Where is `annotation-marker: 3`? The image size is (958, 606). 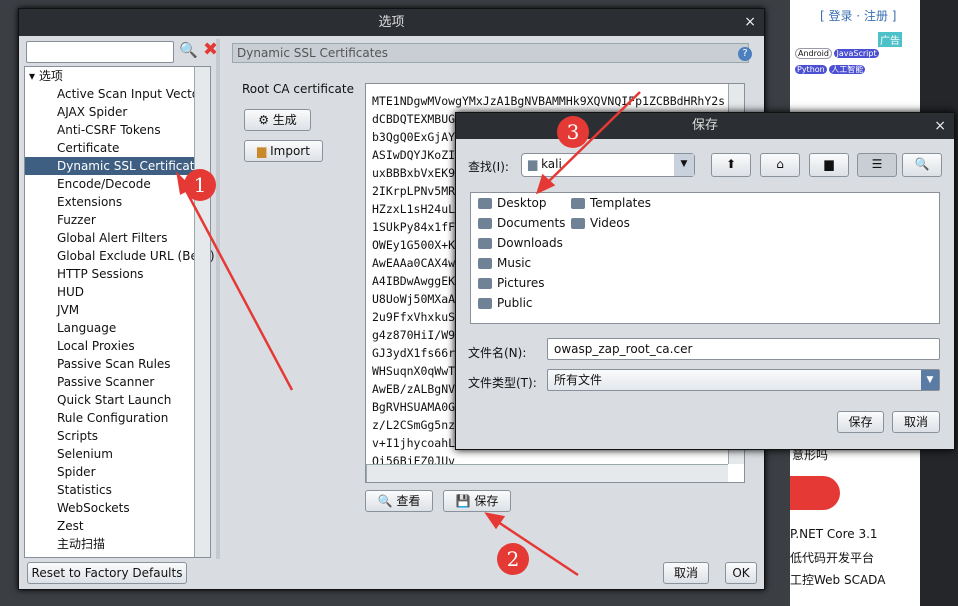 annotation-marker: 3 is located at coordinates (573, 132).